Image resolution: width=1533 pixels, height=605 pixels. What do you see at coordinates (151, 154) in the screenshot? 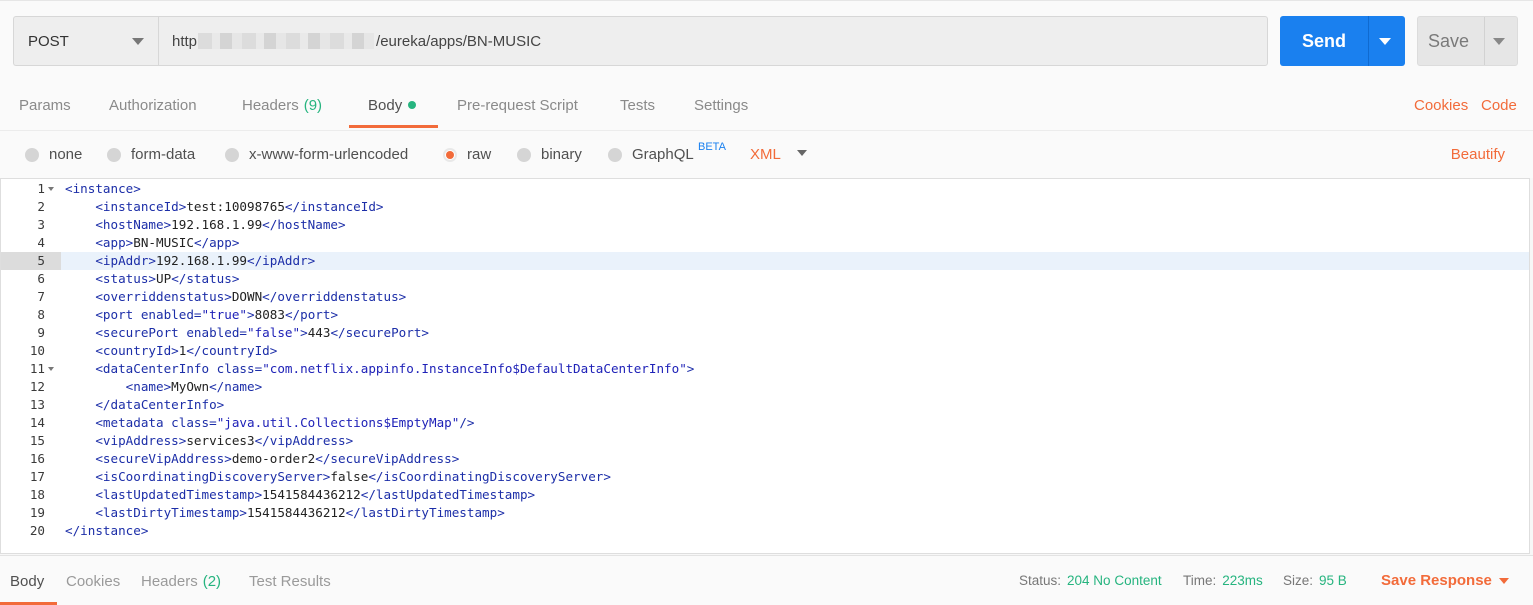
I see `mode-form-data: form-data` at bounding box center [151, 154].